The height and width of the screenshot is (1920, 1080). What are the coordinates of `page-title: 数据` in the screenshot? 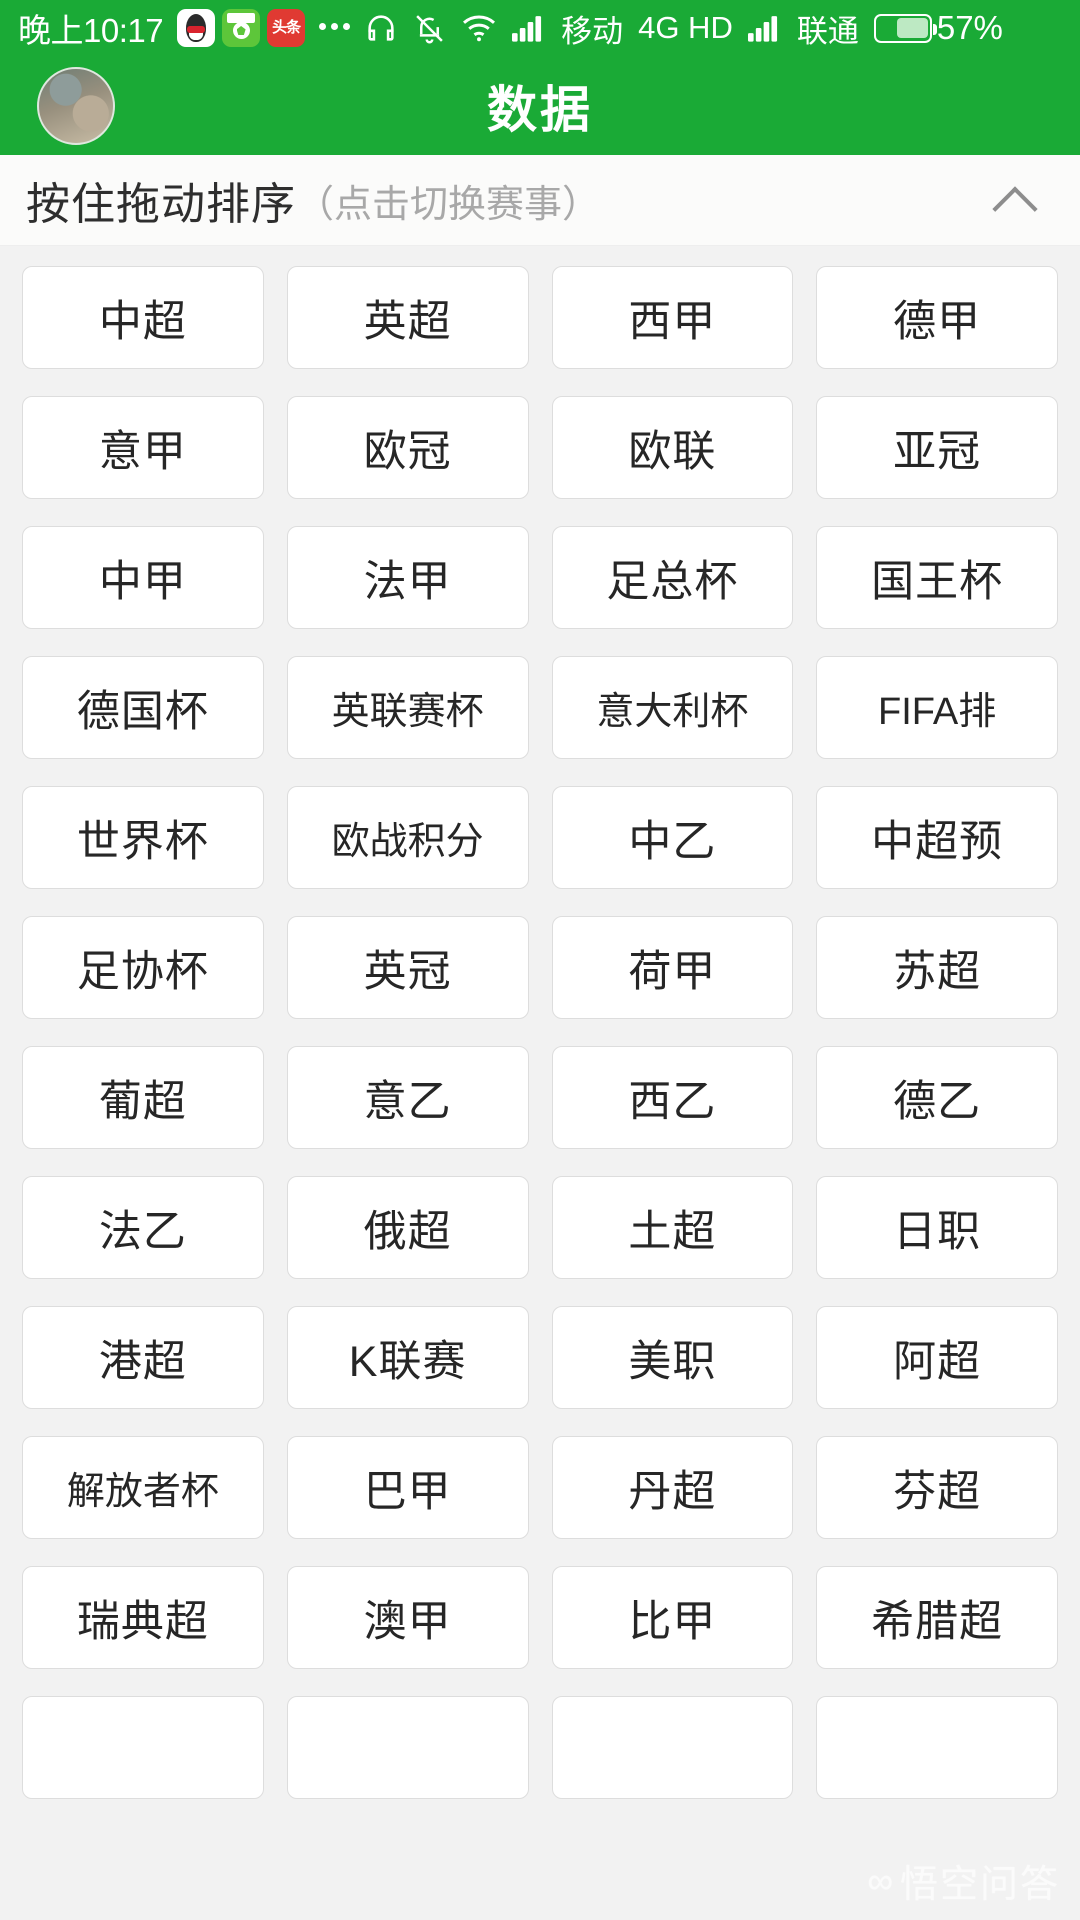 It's located at (540, 109).